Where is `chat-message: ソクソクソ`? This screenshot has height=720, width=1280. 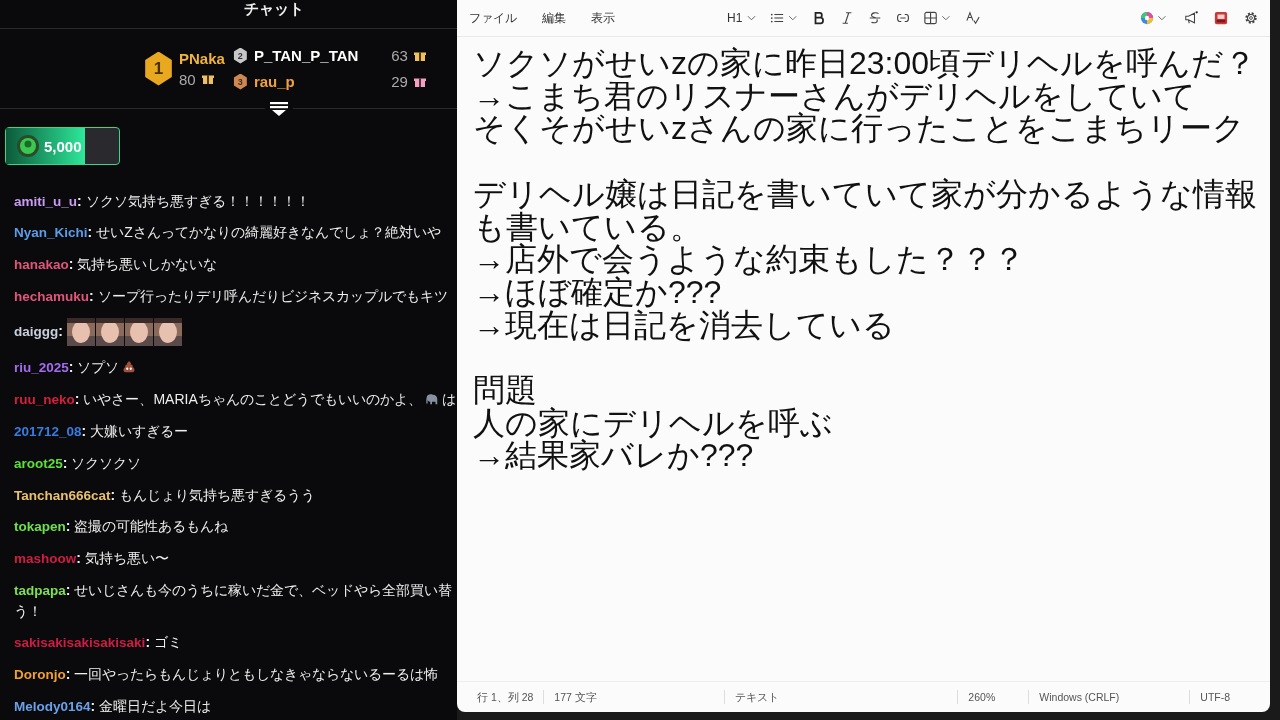 chat-message: ソクソクソ is located at coordinates (106, 462).